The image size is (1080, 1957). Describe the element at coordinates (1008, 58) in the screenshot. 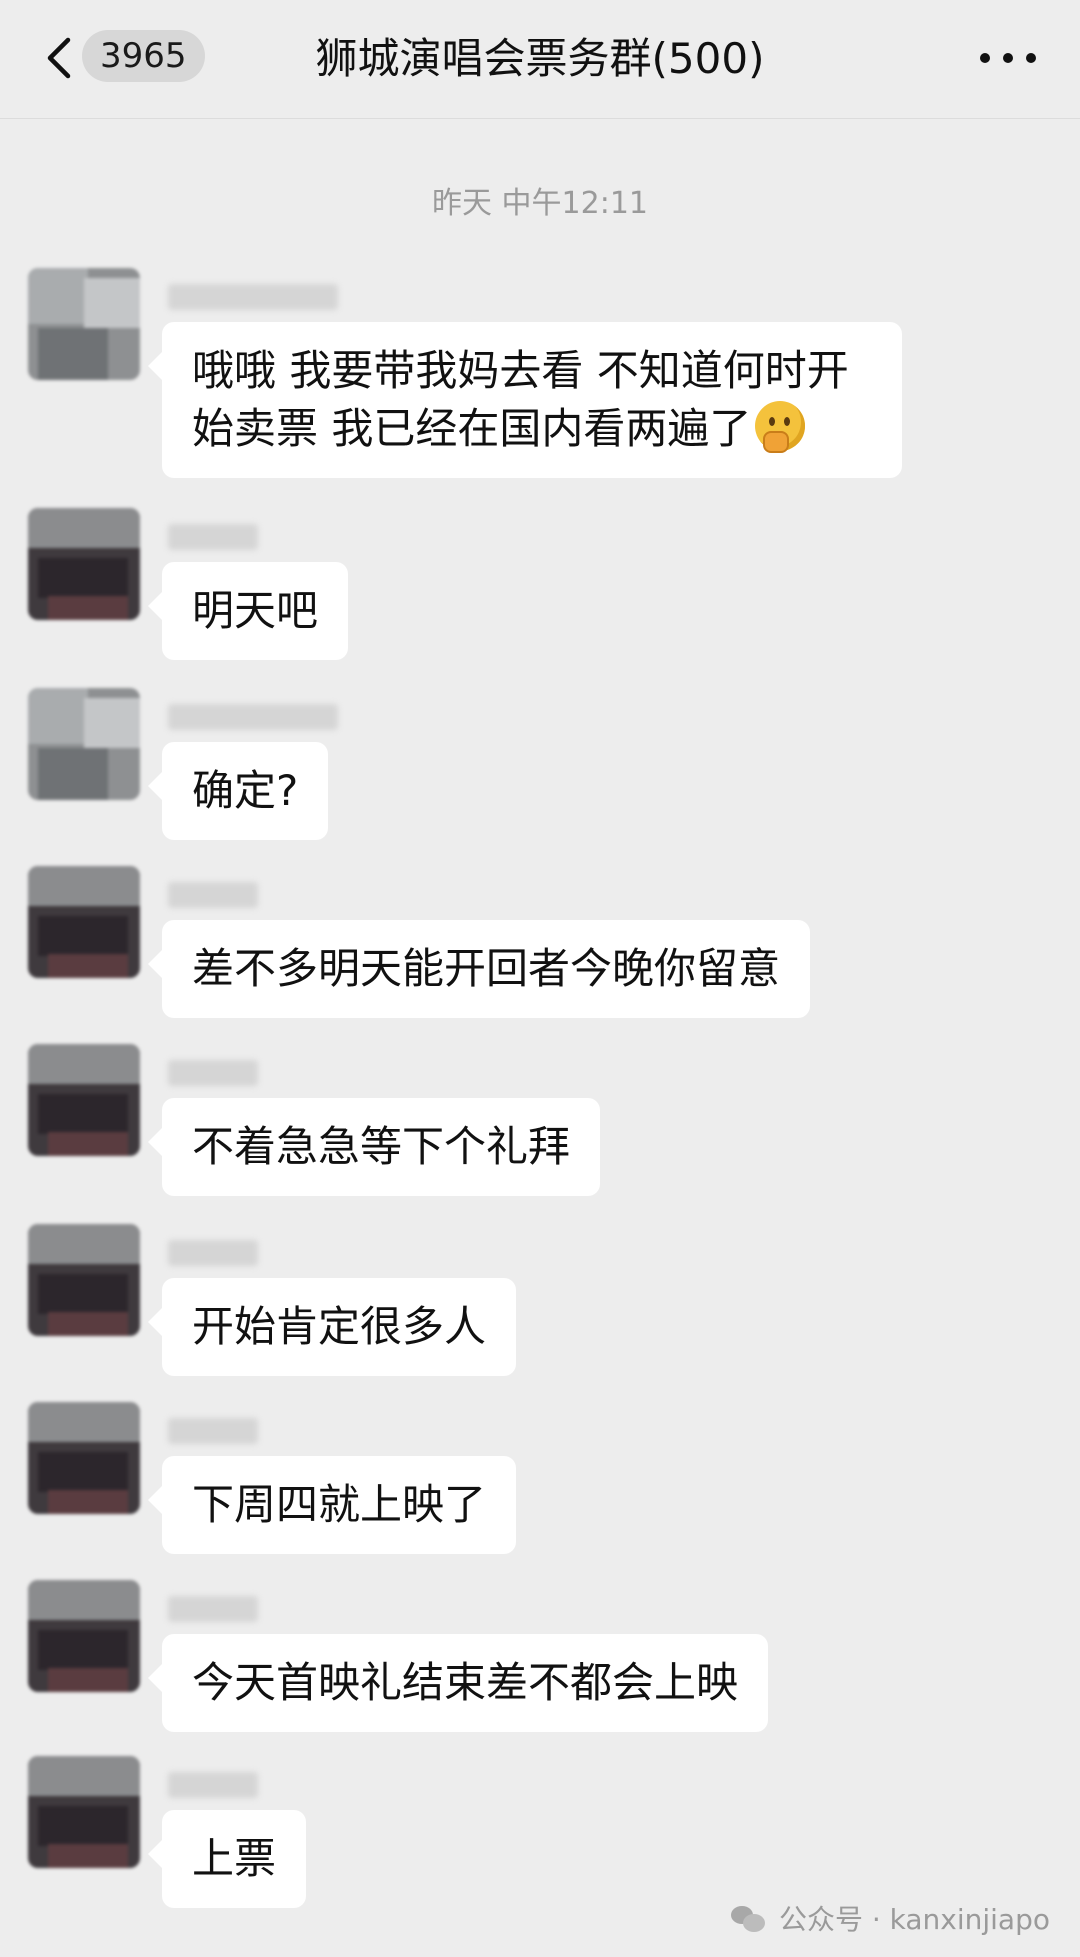

I see `more-options-icon` at that location.